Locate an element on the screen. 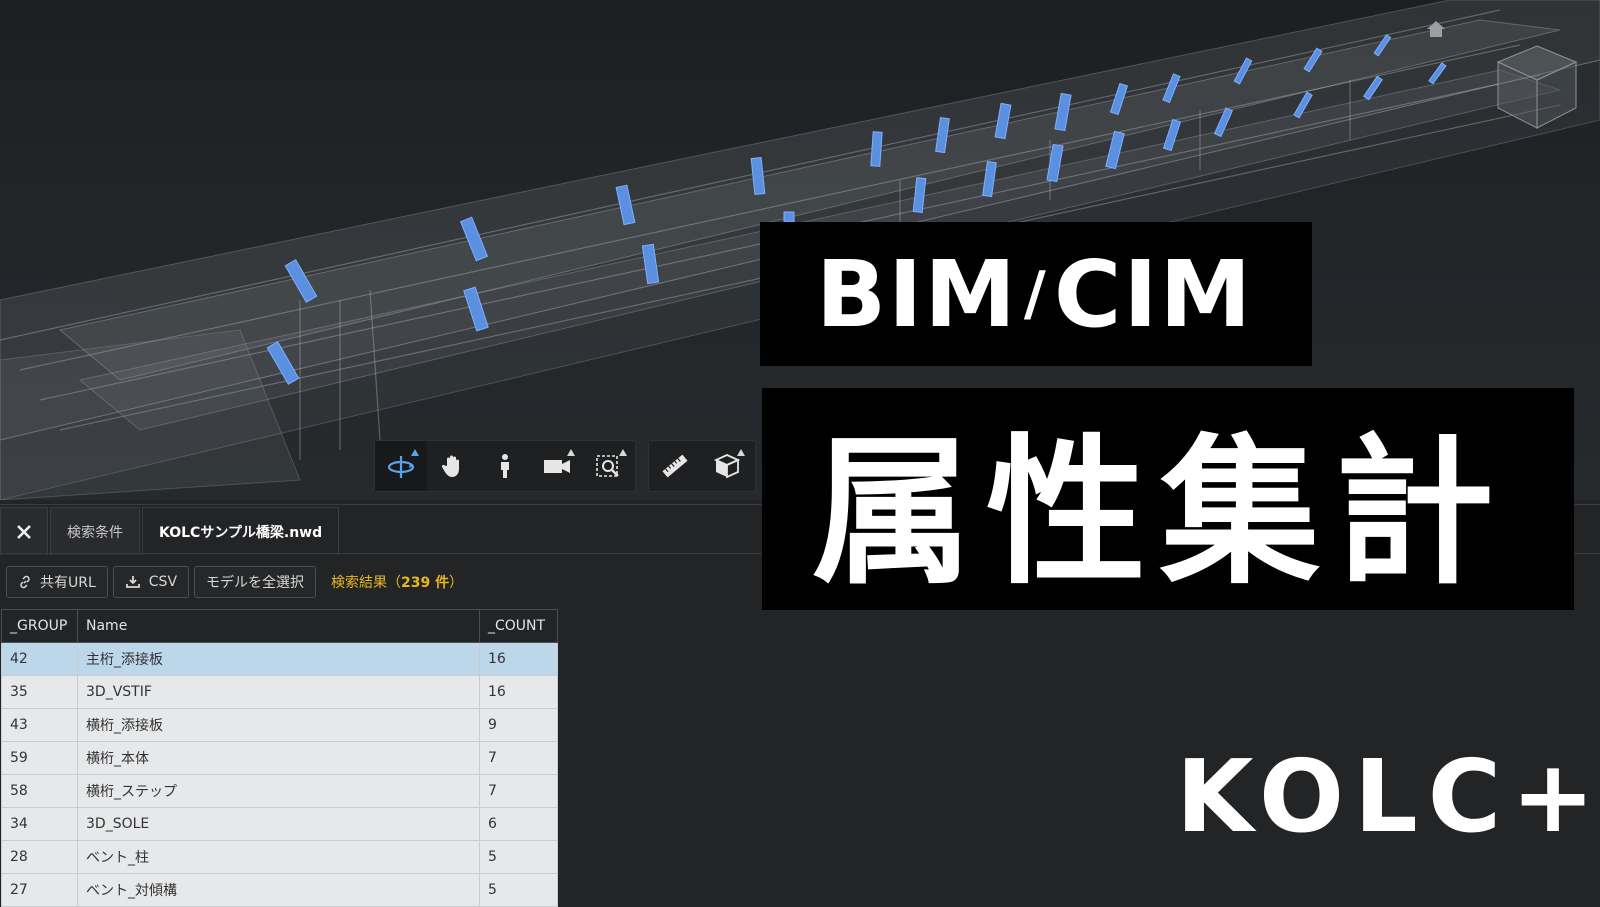  table-header-row: _GROUP Name _COUNT is located at coordinates (279, 626).